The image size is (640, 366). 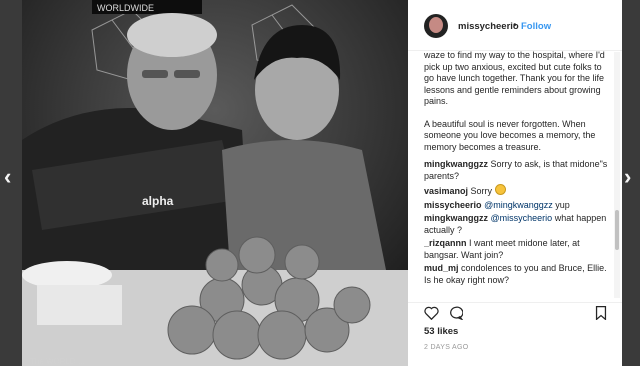 I want to click on smiley-icon, so click(x=500, y=189).